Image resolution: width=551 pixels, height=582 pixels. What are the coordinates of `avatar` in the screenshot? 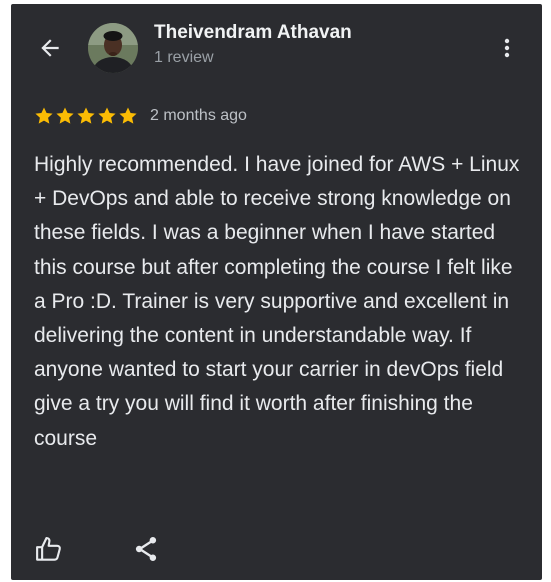 It's located at (113, 48).